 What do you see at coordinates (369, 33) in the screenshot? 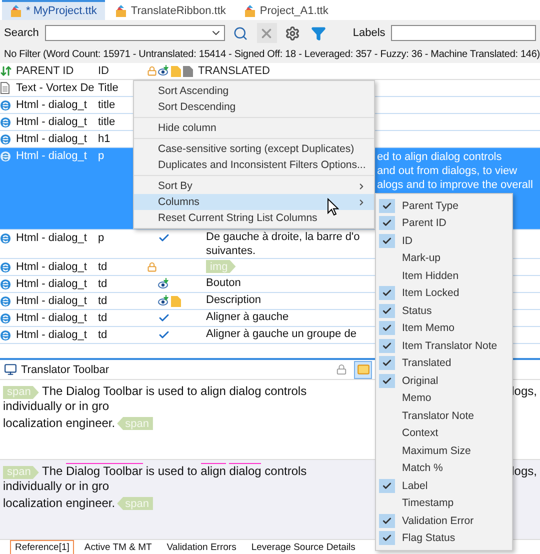
I see `labels-label: Labels` at bounding box center [369, 33].